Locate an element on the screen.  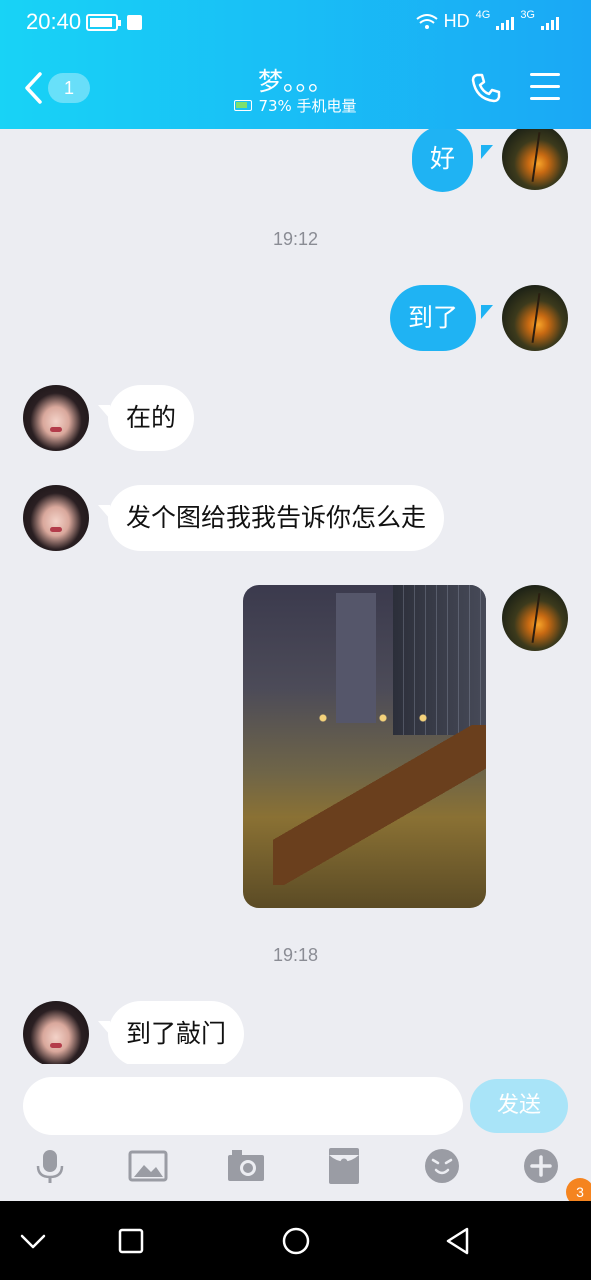
net-4g-label: 4G is located at coordinates (483, 14).